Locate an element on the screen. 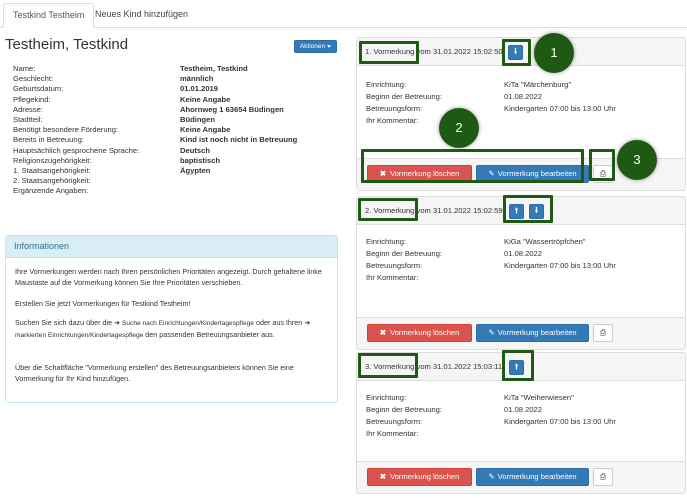 The width and height of the screenshot is (687, 498). einrichtung-value: KiTa "Märchenburg" is located at coordinates (538, 84).